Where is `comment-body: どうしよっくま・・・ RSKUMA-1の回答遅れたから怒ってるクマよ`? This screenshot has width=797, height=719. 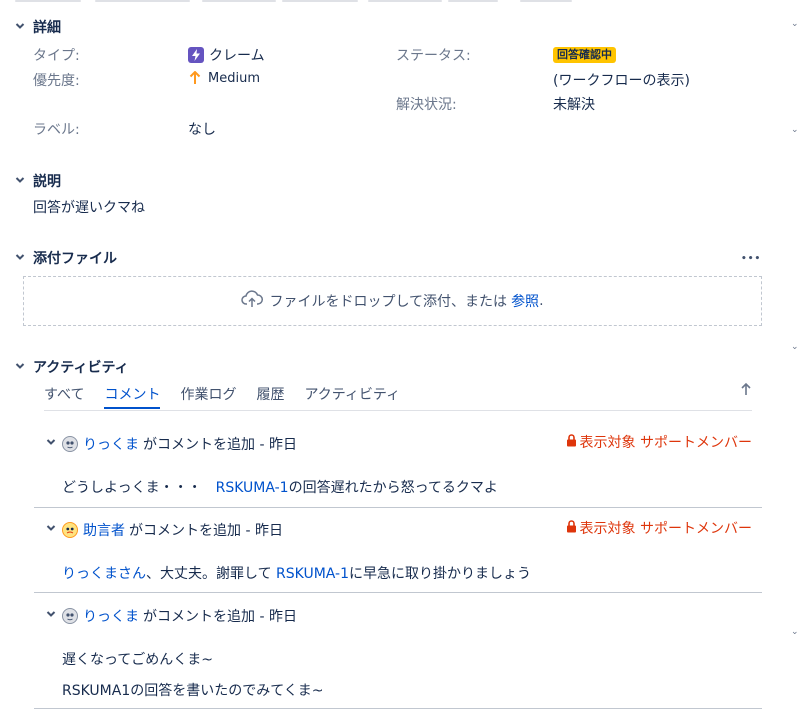
comment-body: どうしよっくま・・・ RSKUMA-1の回答遅れたから怒ってるクマよ is located at coordinates (280, 487).